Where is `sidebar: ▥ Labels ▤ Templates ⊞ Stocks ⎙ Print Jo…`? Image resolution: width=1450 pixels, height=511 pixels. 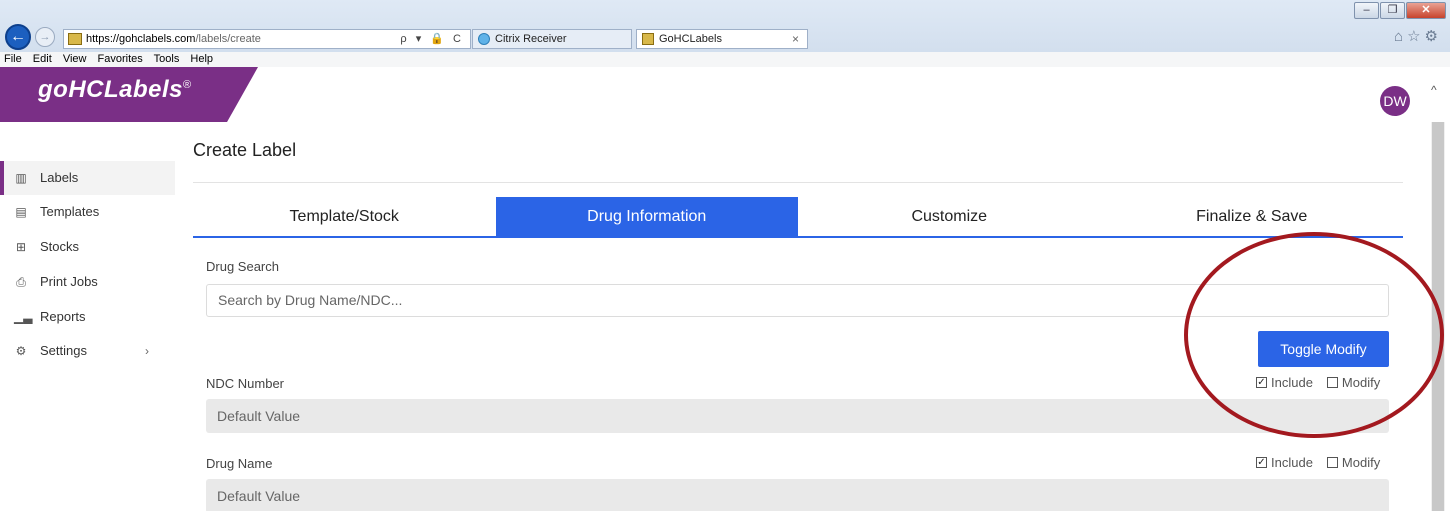
sidebar: ▥ Labels ▤ Templates ⊞ Stocks ⎙ Print Jo… is located at coordinates (87, 316).